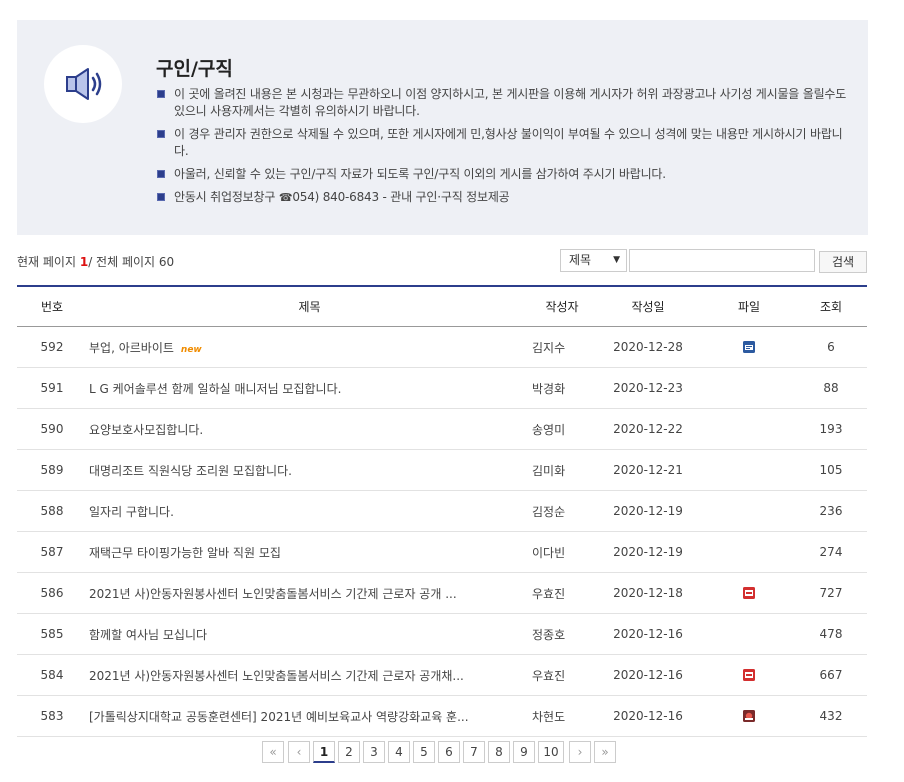 The width and height of the screenshot is (904, 782). I want to click on post-author: 차현도, so click(562, 716).